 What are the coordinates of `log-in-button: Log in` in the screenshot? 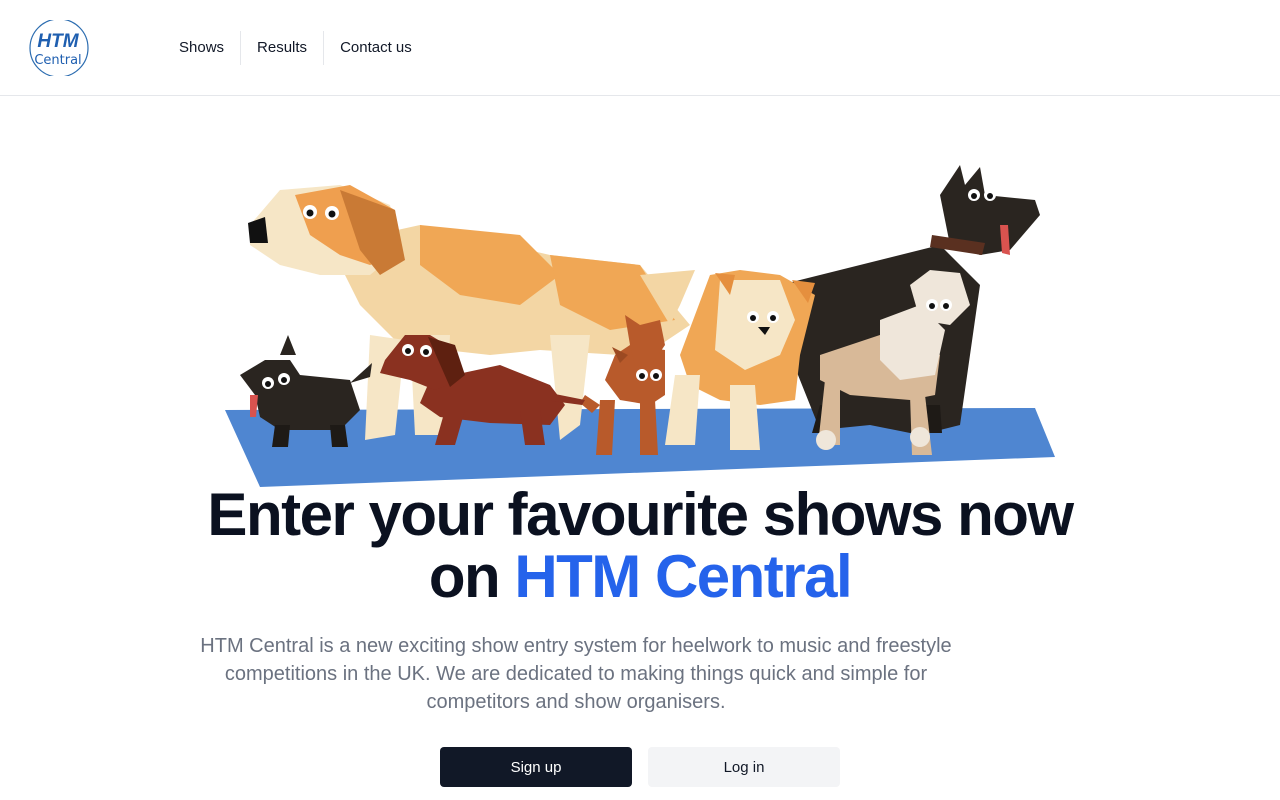 It's located at (744, 767).